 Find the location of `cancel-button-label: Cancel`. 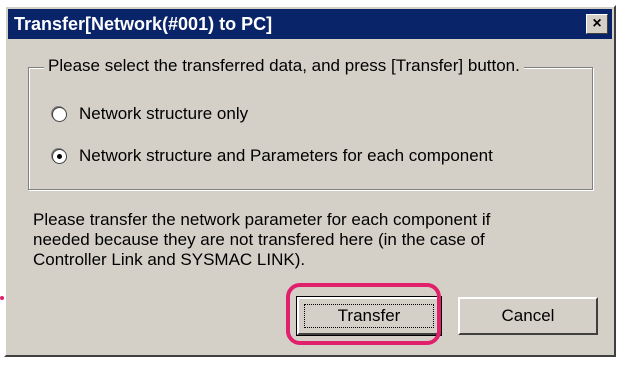

cancel-button-label: Cancel is located at coordinates (528, 315).